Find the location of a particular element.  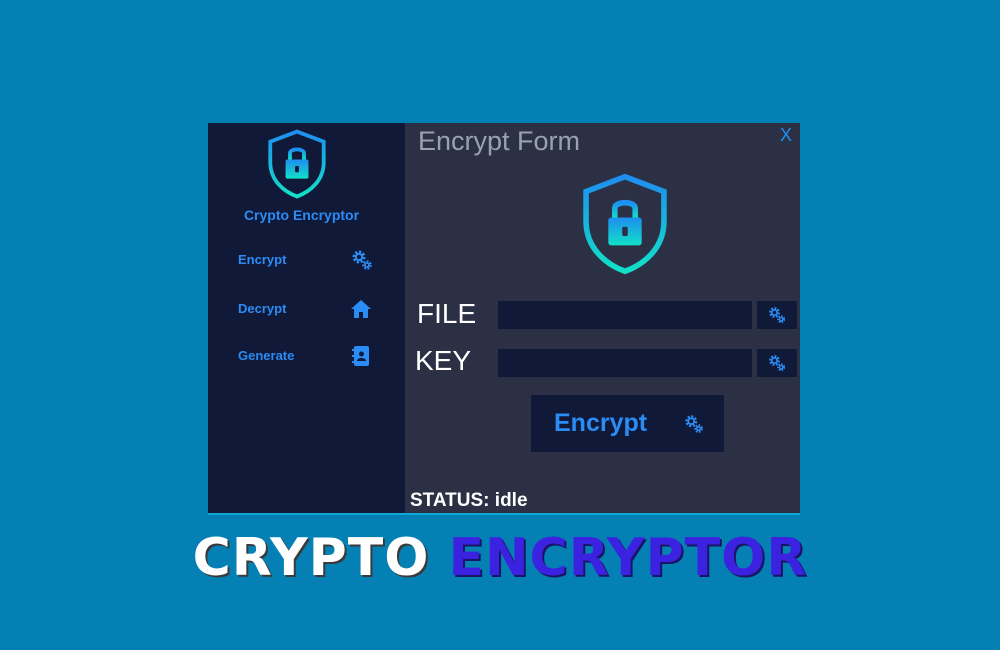

banner-word-crypto: CRYPTO is located at coordinates (311, 558).